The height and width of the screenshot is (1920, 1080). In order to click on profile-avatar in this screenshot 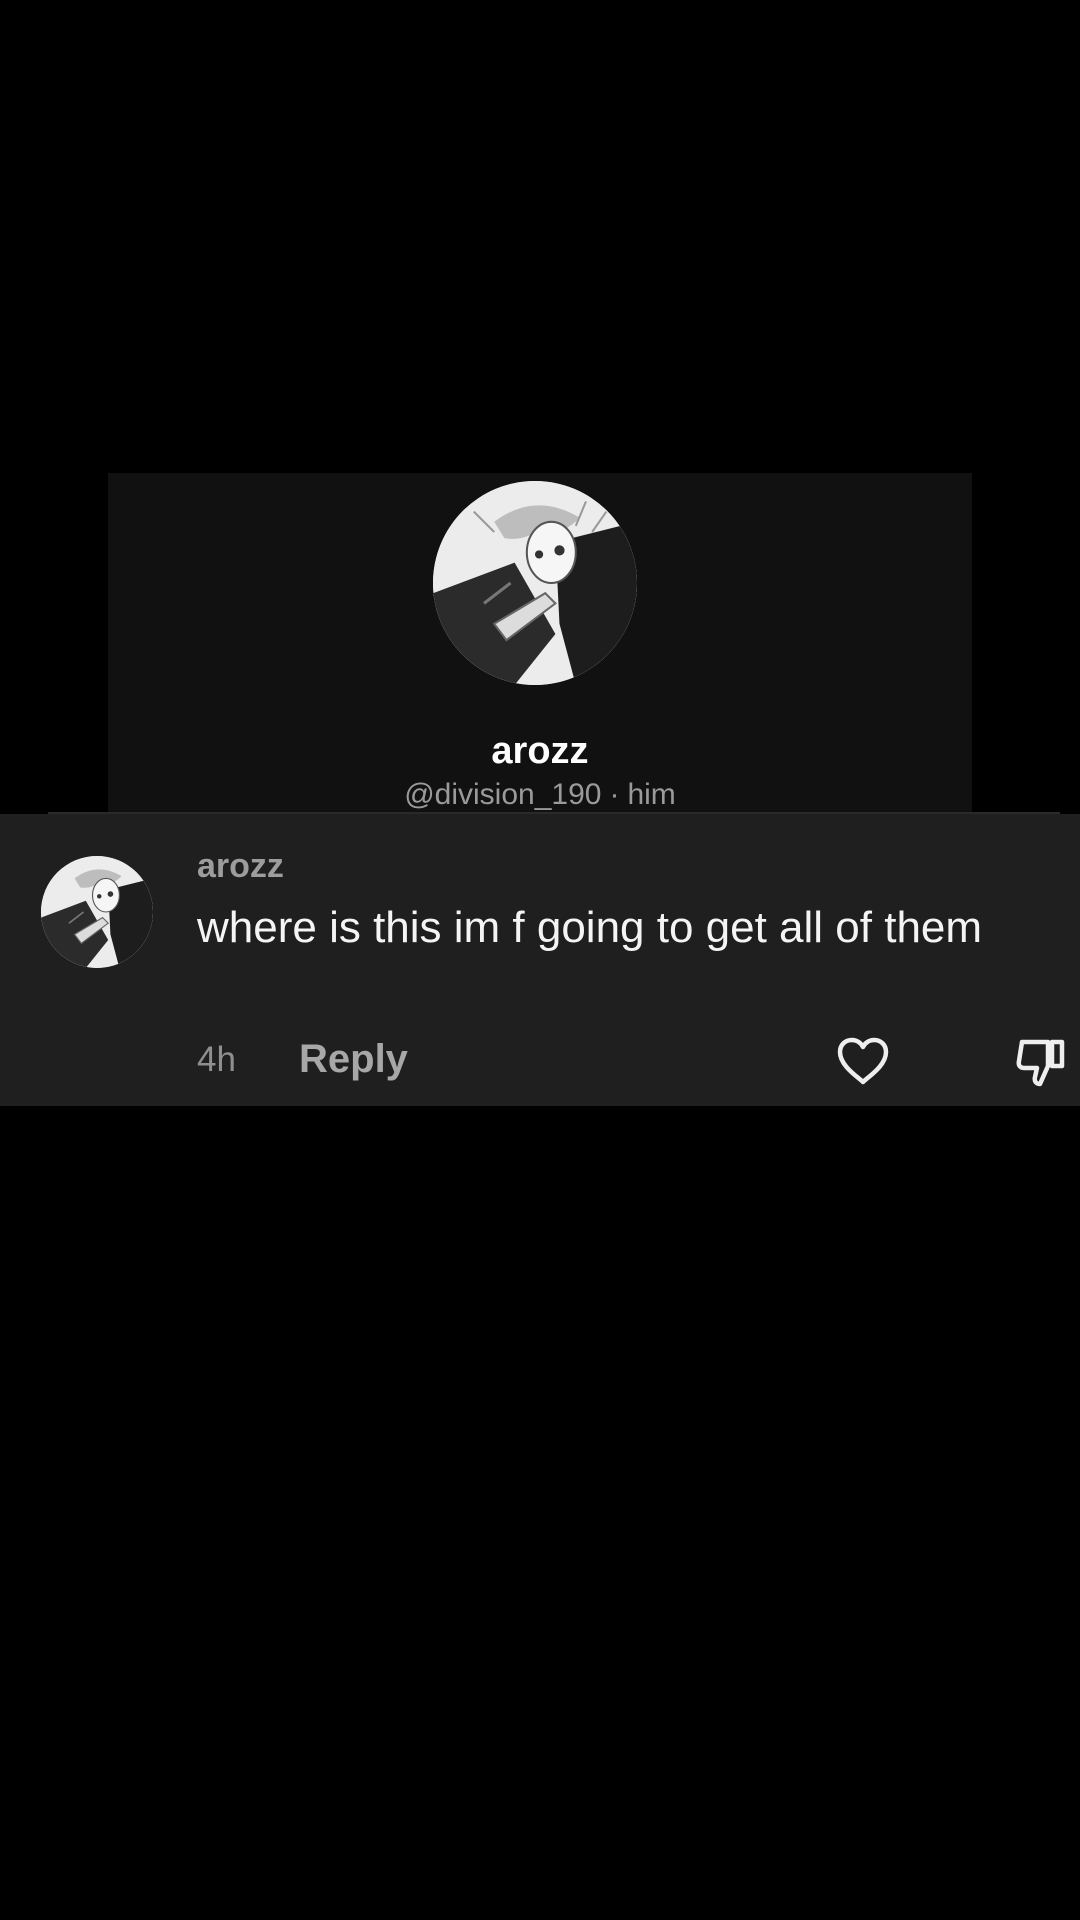, I will do `click(535, 583)`.